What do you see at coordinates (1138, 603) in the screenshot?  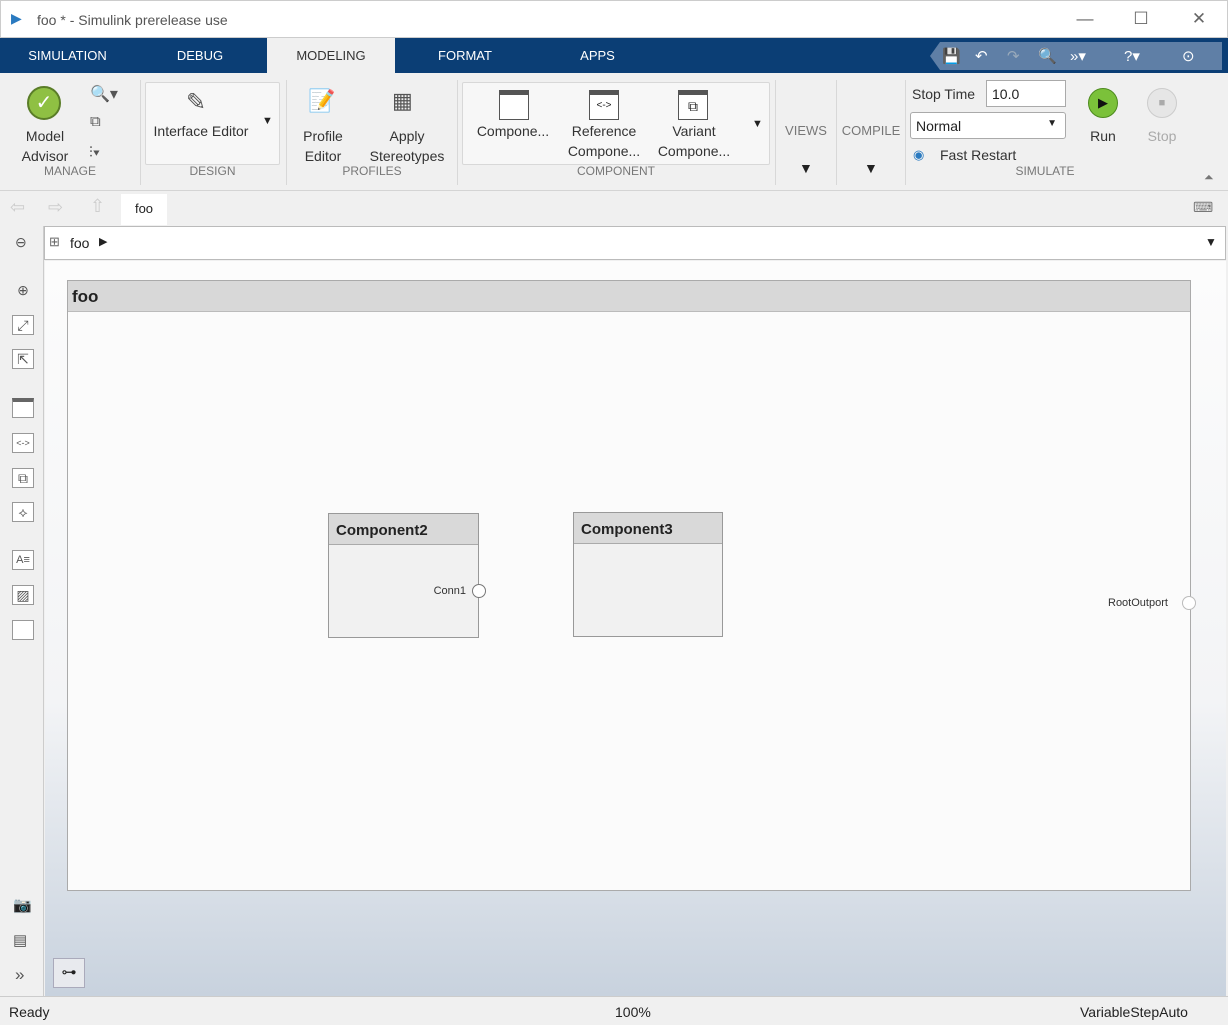 I see `root-outport-label: RootOutport` at bounding box center [1138, 603].